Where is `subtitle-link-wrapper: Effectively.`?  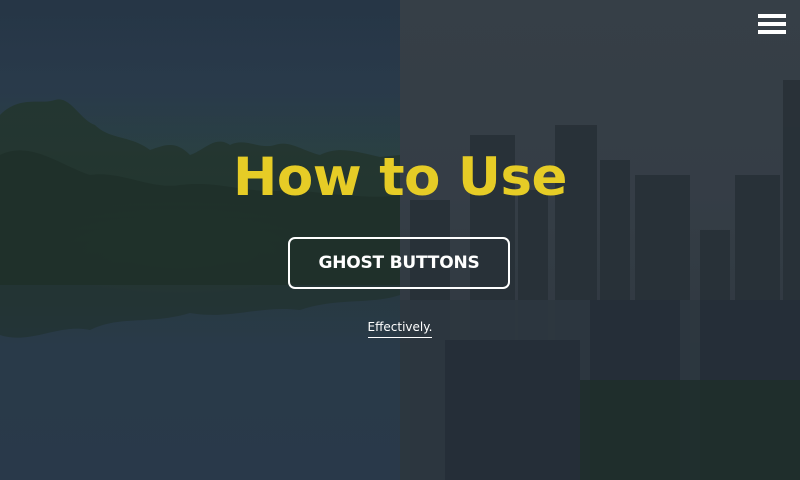 subtitle-link-wrapper: Effectively. is located at coordinates (400, 328).